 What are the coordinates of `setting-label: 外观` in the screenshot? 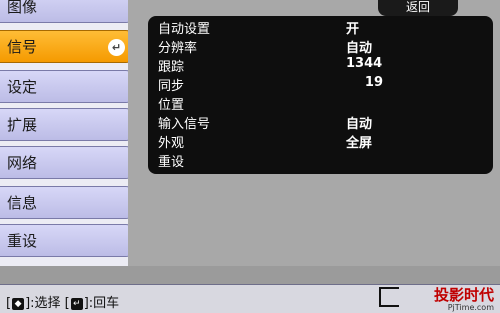 It's located at (171, 143).